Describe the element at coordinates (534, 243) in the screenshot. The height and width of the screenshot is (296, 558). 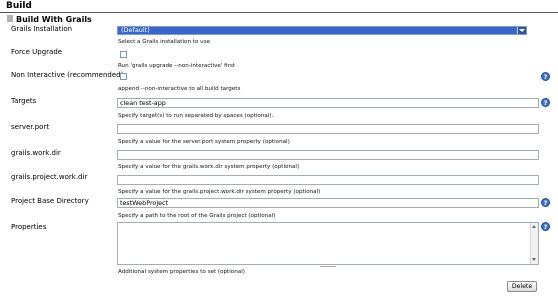
I see `properties-scrollbar` at that location.